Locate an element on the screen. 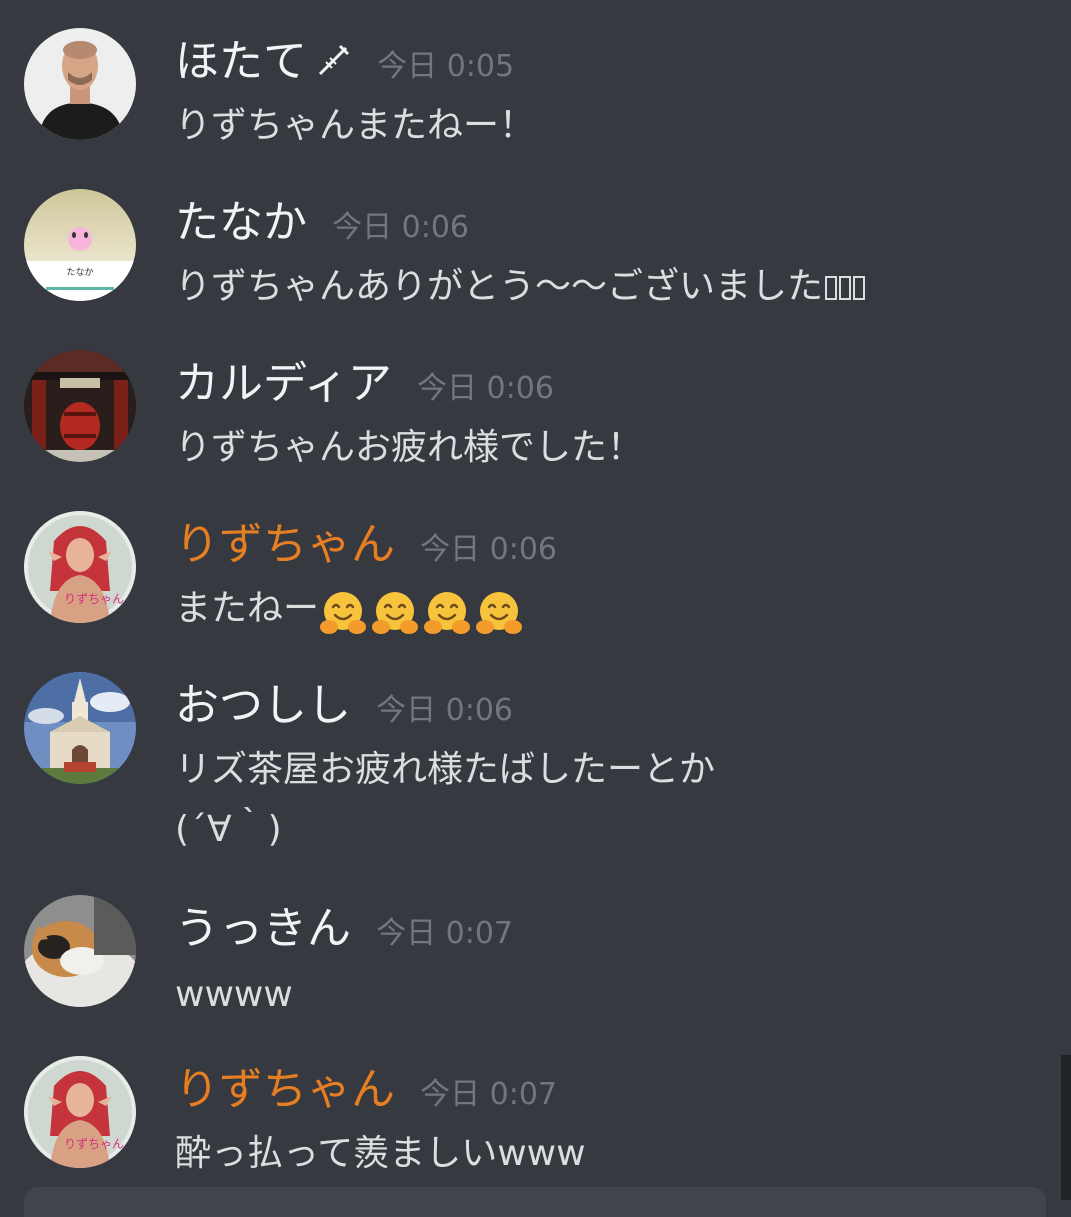 The width and height of the screenshot is (1071, 1217). avatar-church-image is located at coordinates (80, 728).